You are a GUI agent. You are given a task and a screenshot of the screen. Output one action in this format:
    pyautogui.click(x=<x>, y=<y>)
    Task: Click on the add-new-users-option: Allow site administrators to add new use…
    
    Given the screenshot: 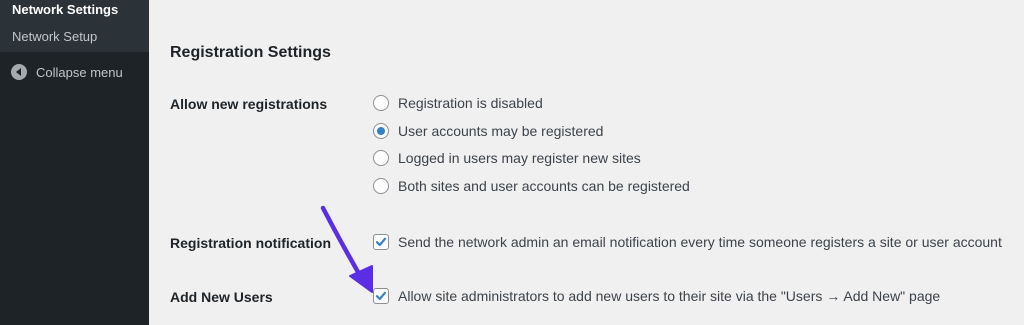 What is the action you would take?
    pyautogui.click(x=656, y=296)
    